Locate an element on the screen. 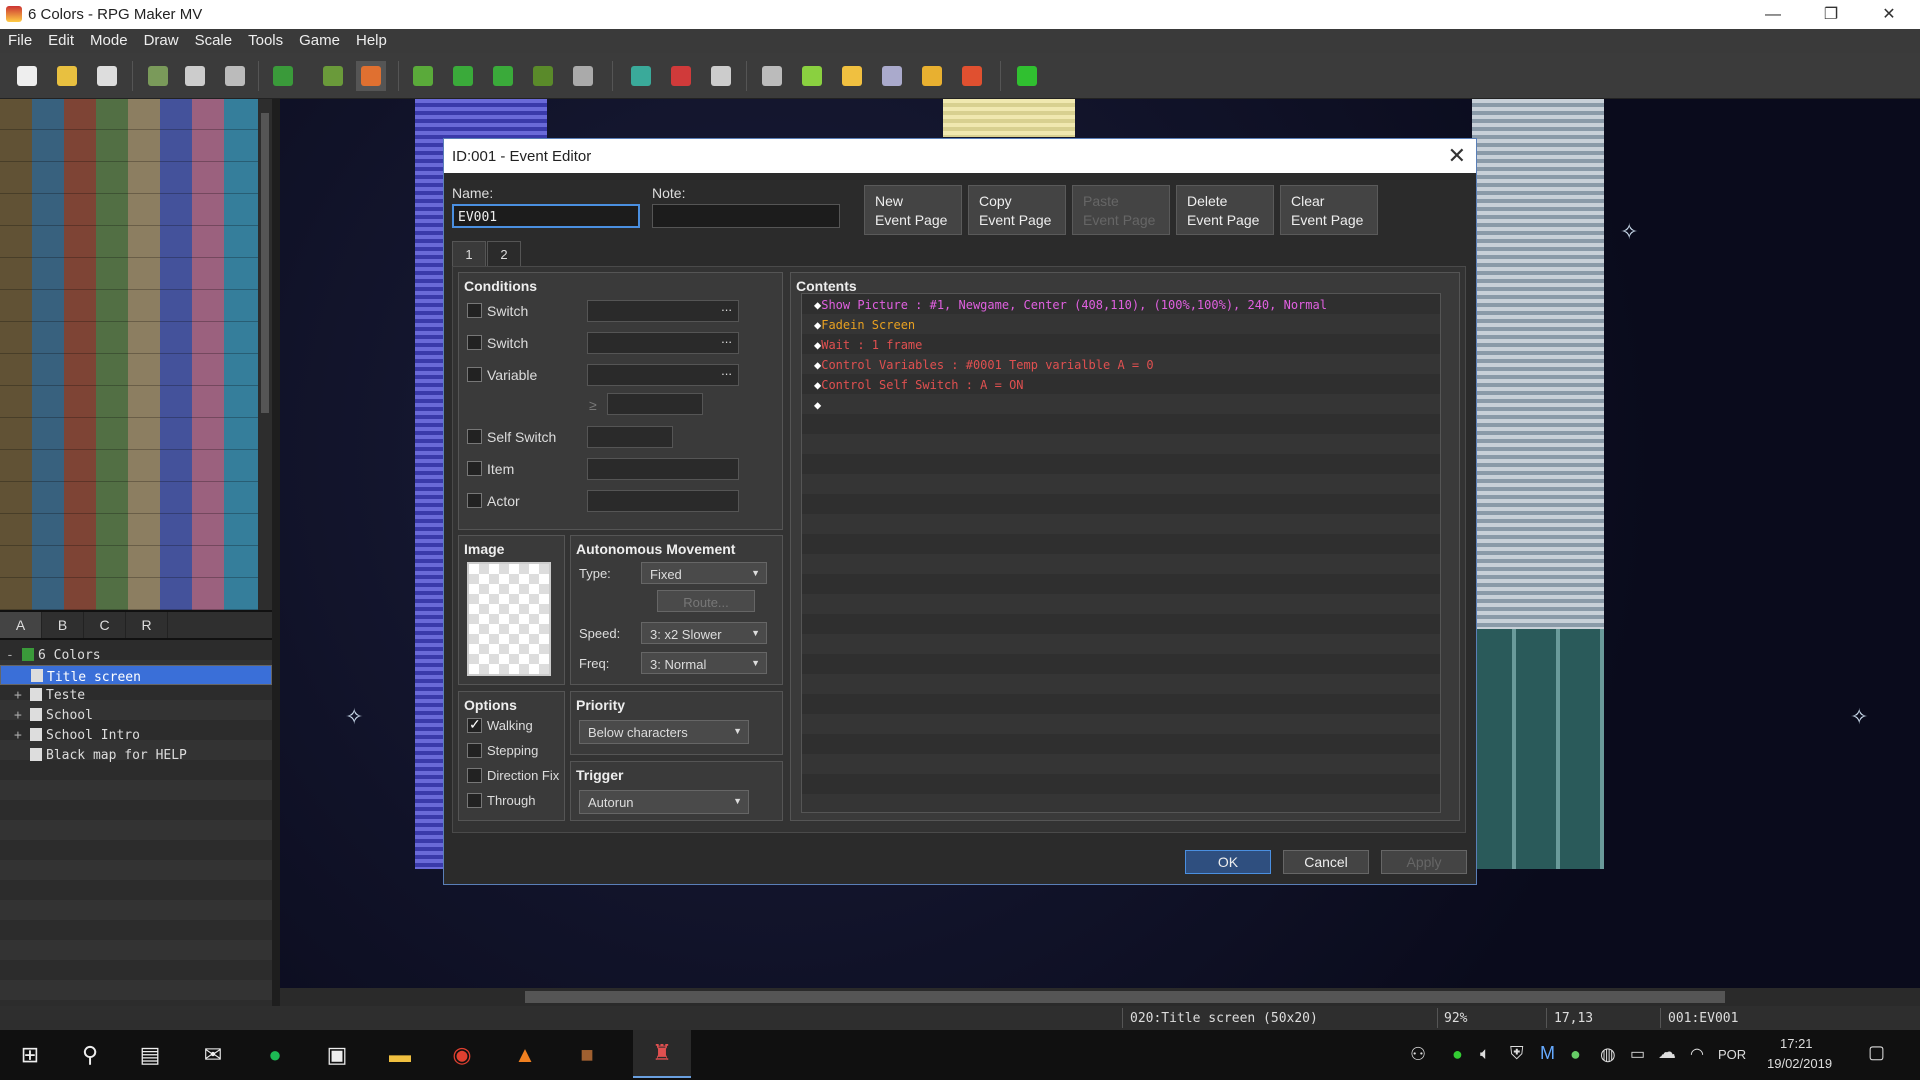 Image resolution: width=1920 pixels, height=1080 pixels. menu-file: File is located at coordinates (20, 41).